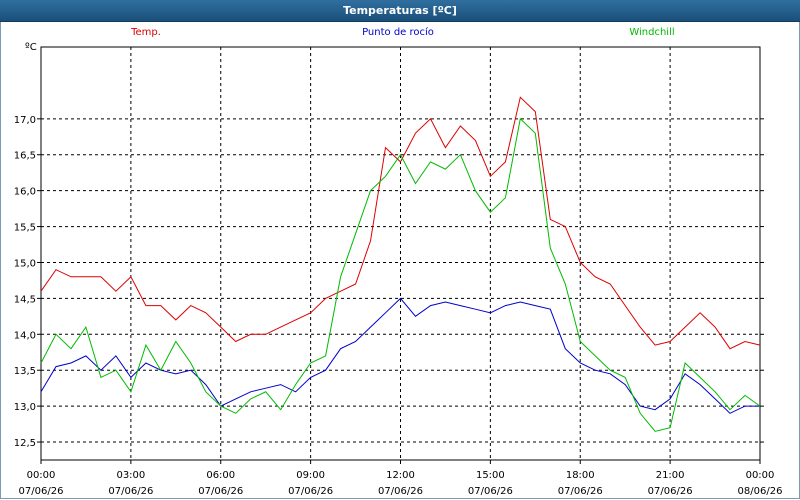 Image resolution: width=800 pixels, height=500 pixels. I want to click on legend-entry: Windchill, so click(651, 32).